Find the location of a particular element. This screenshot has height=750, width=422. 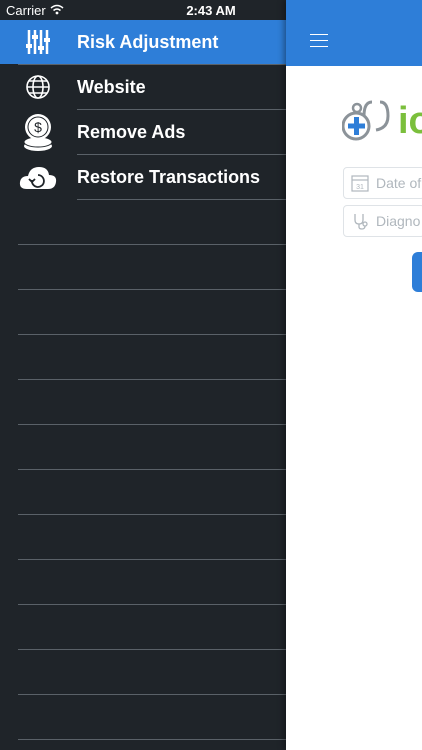

globe-icon is located at coordinates (38, 87).